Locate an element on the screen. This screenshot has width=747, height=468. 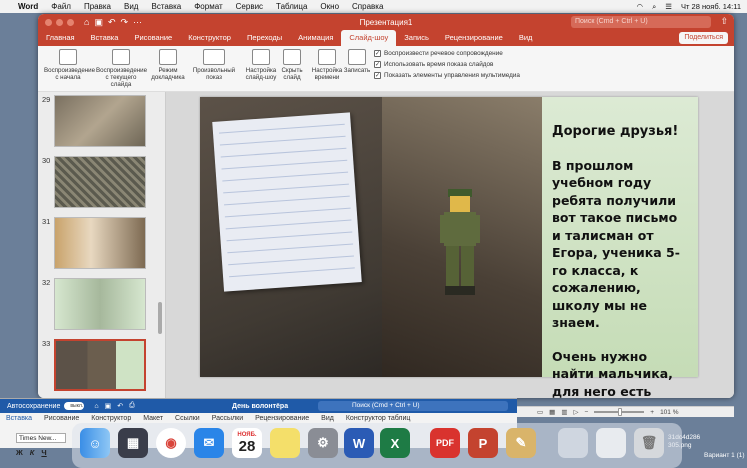
setup-slideshow-button: Настройка слайд-шоу is located at coordinates (261, 65).